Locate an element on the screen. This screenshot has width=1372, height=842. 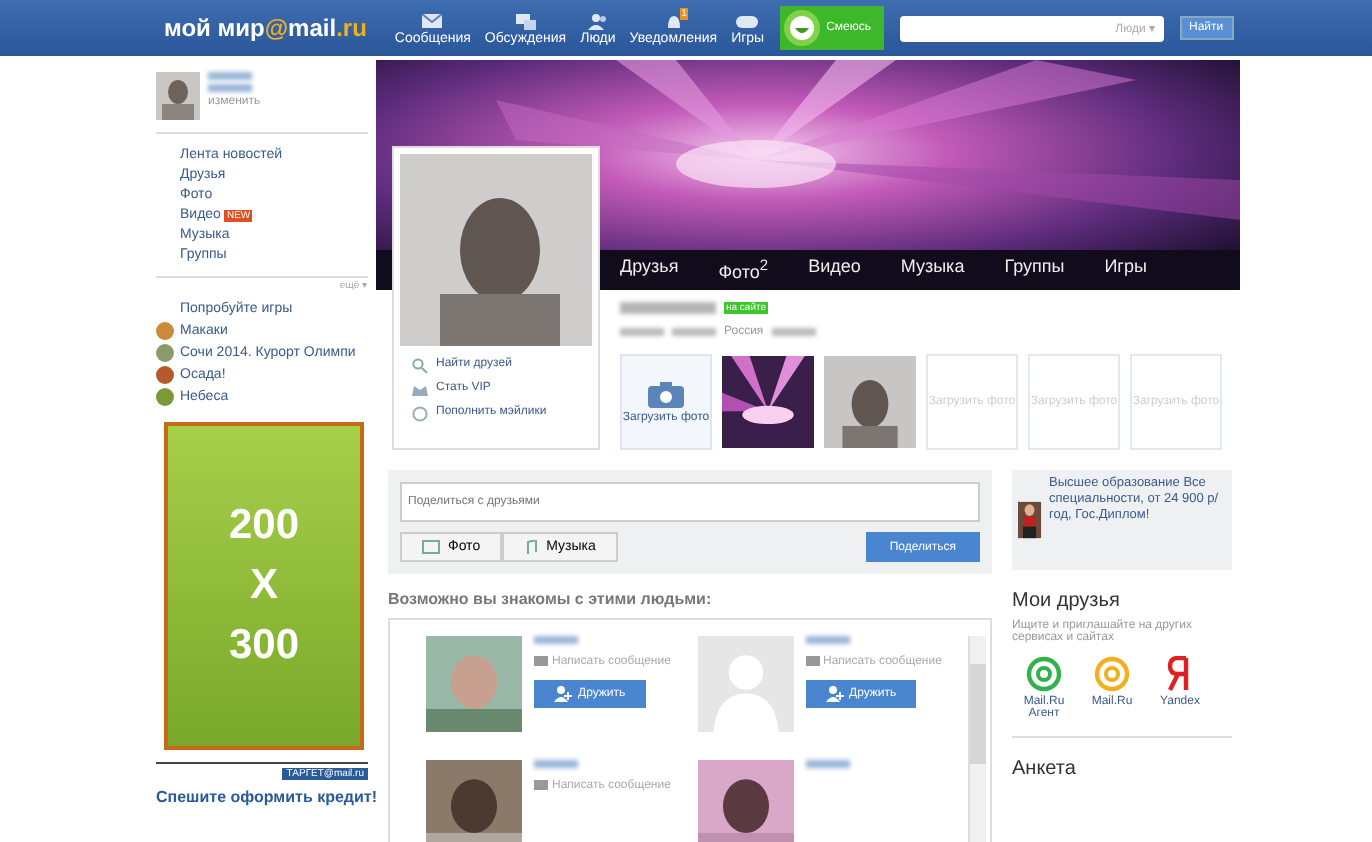
section-title: Мои друзья is located at coordinates (1067, 601).